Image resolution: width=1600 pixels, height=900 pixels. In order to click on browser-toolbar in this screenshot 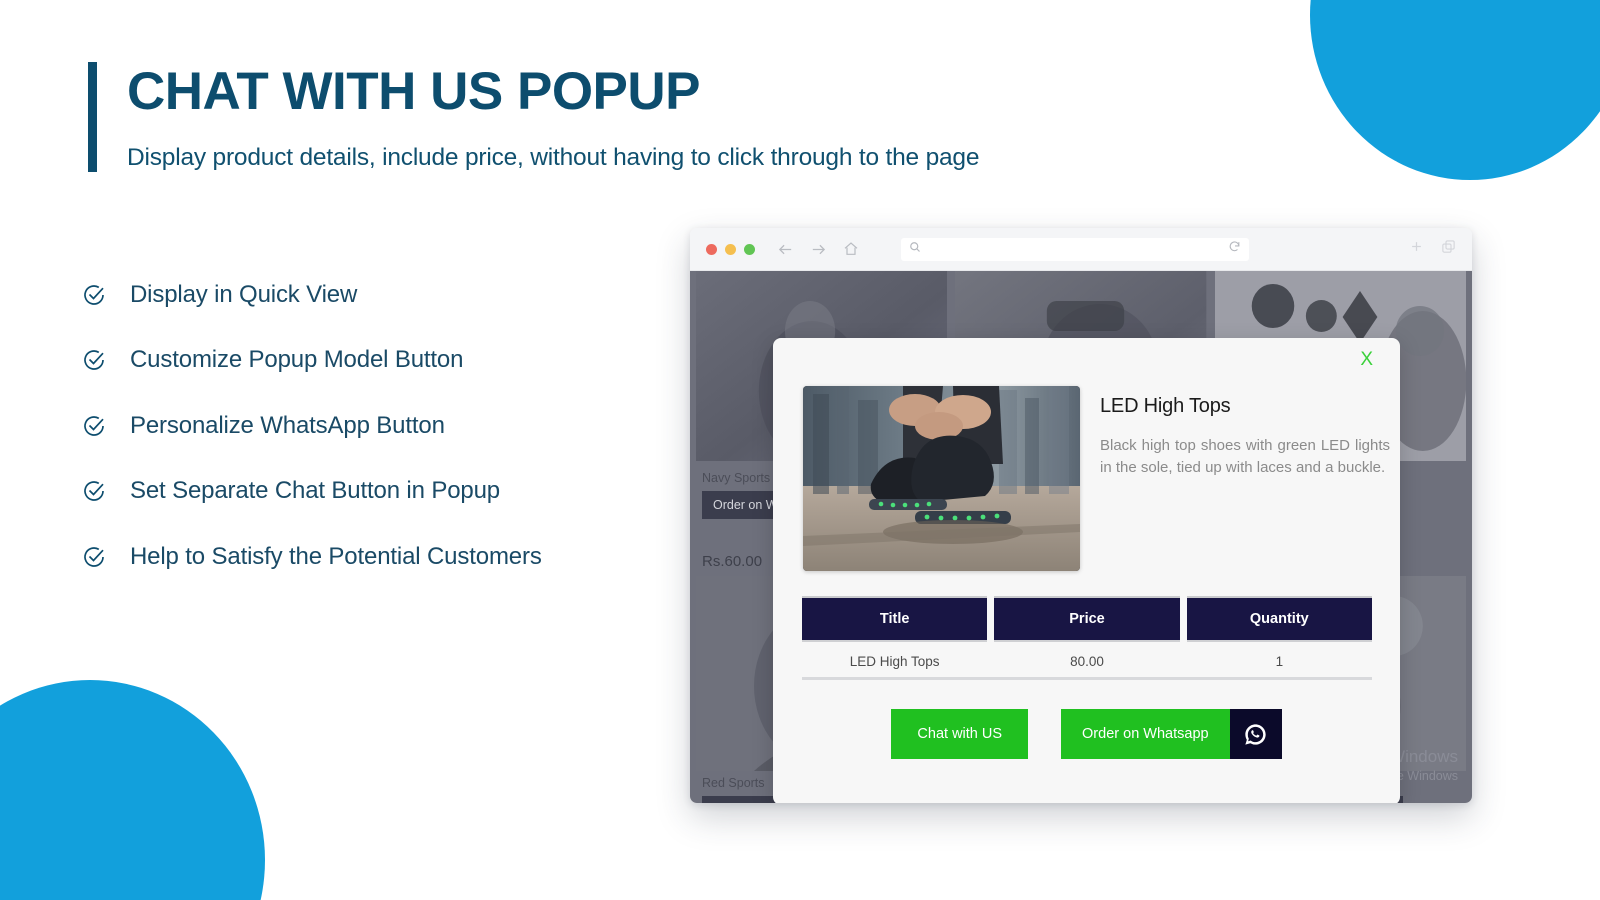, I will do `click(1081, 249)`.